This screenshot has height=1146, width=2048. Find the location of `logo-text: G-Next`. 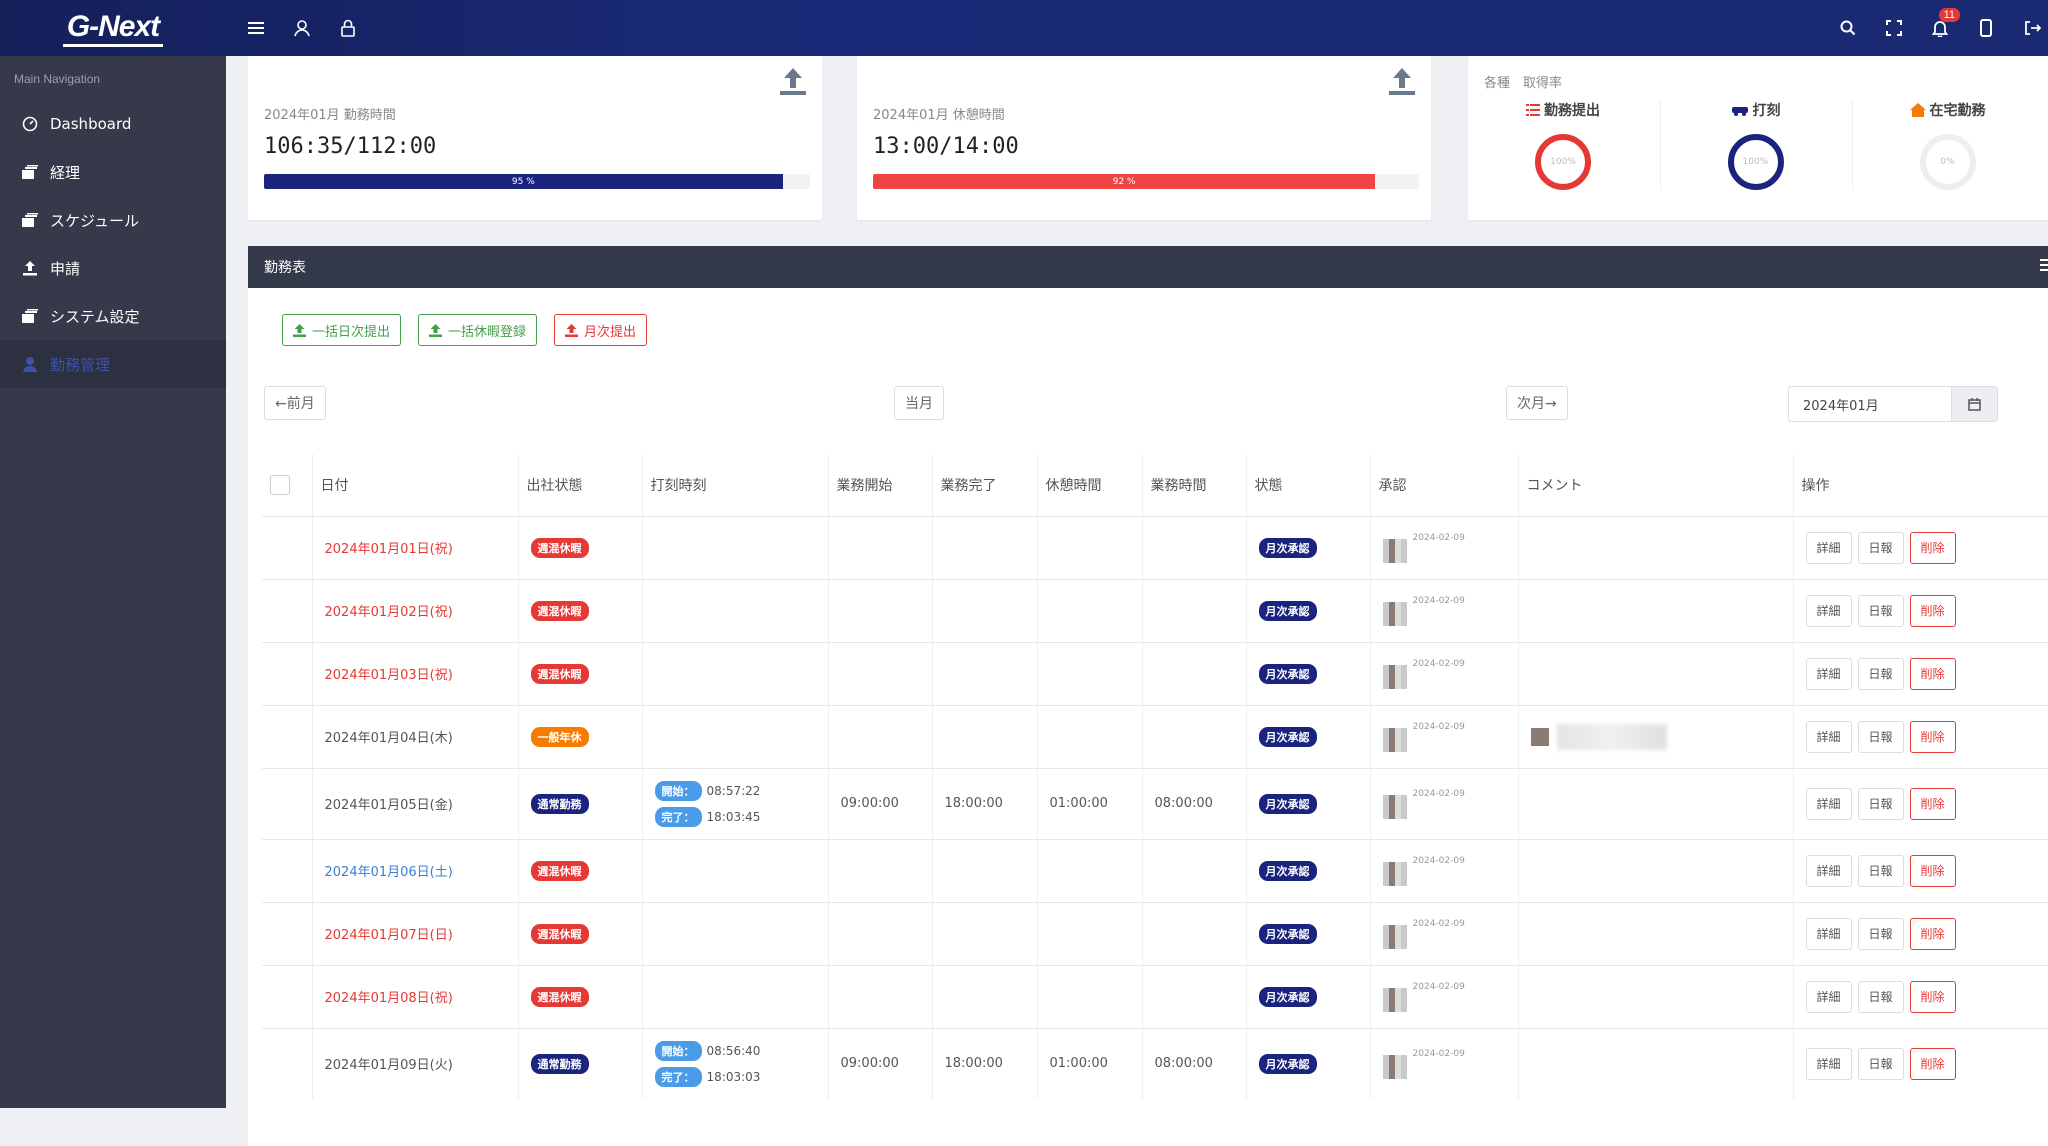

logo-text: G-Next is located at coordinates (113, 28).